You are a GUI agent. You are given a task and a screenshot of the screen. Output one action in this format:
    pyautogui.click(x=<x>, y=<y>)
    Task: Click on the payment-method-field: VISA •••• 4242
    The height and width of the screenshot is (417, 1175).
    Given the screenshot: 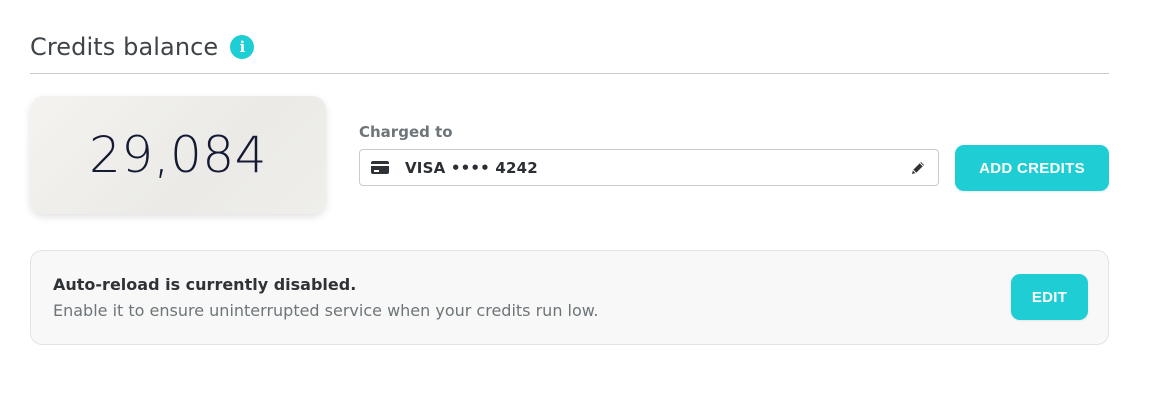 What is the action you would take?
    pyautogui.click(x=649, y=167)
    